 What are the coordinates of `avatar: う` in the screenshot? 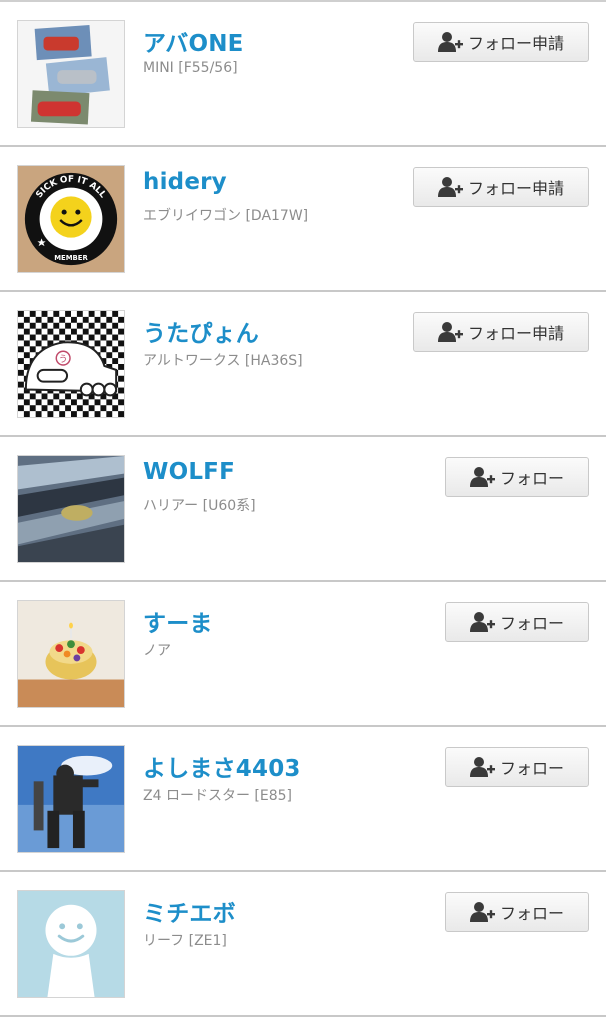 It's located at (71, 364).